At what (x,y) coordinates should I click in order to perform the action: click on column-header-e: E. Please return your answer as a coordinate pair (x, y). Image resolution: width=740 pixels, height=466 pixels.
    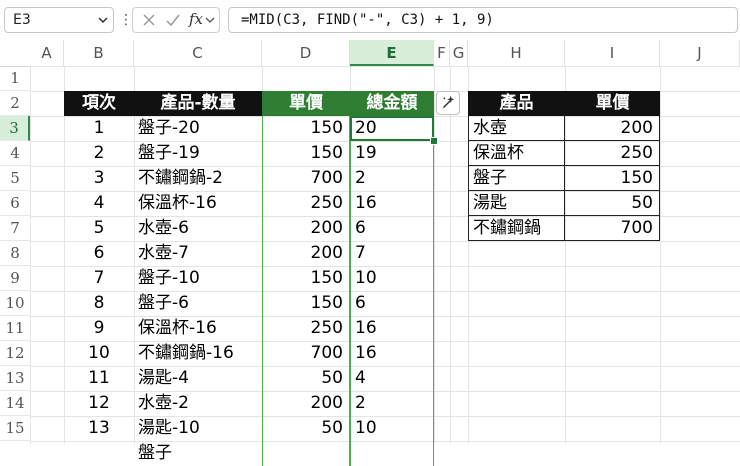
    Looking at the image, I should click on (392, 53).